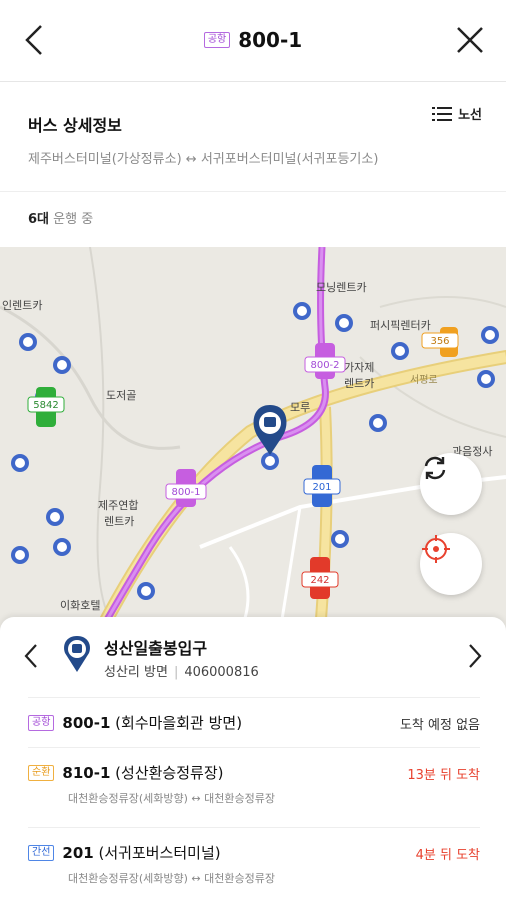  Describe the element at coordinates (39, 219) in the screenshot. I see `operating-count-value: 6대` at that location.